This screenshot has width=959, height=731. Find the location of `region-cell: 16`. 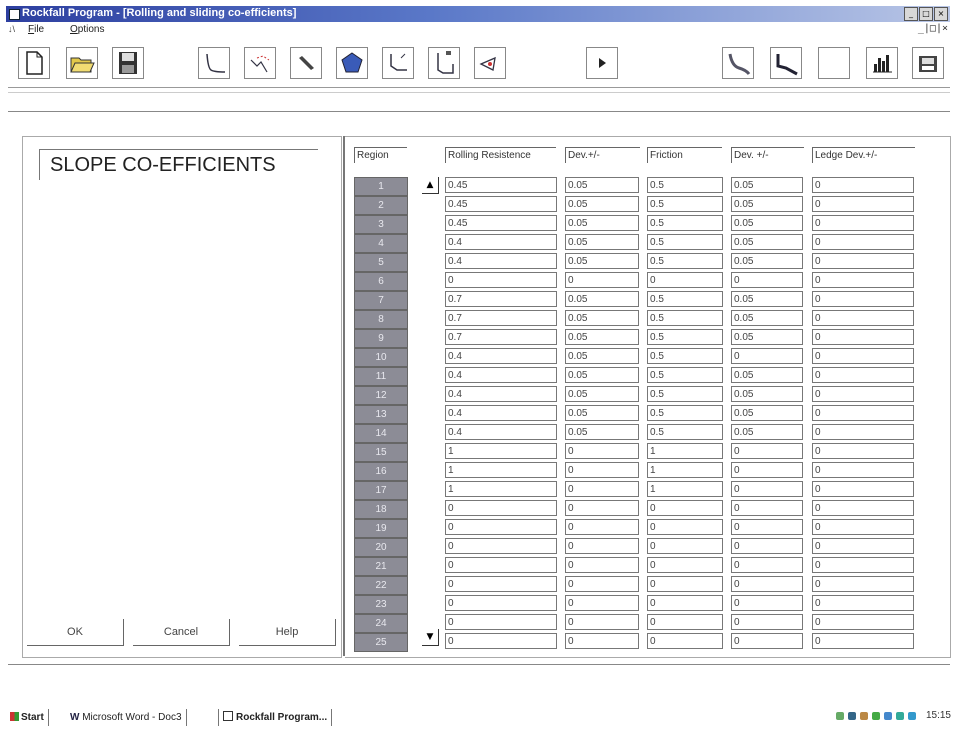

region-cell: 16 is located at coordinates (381, 471).